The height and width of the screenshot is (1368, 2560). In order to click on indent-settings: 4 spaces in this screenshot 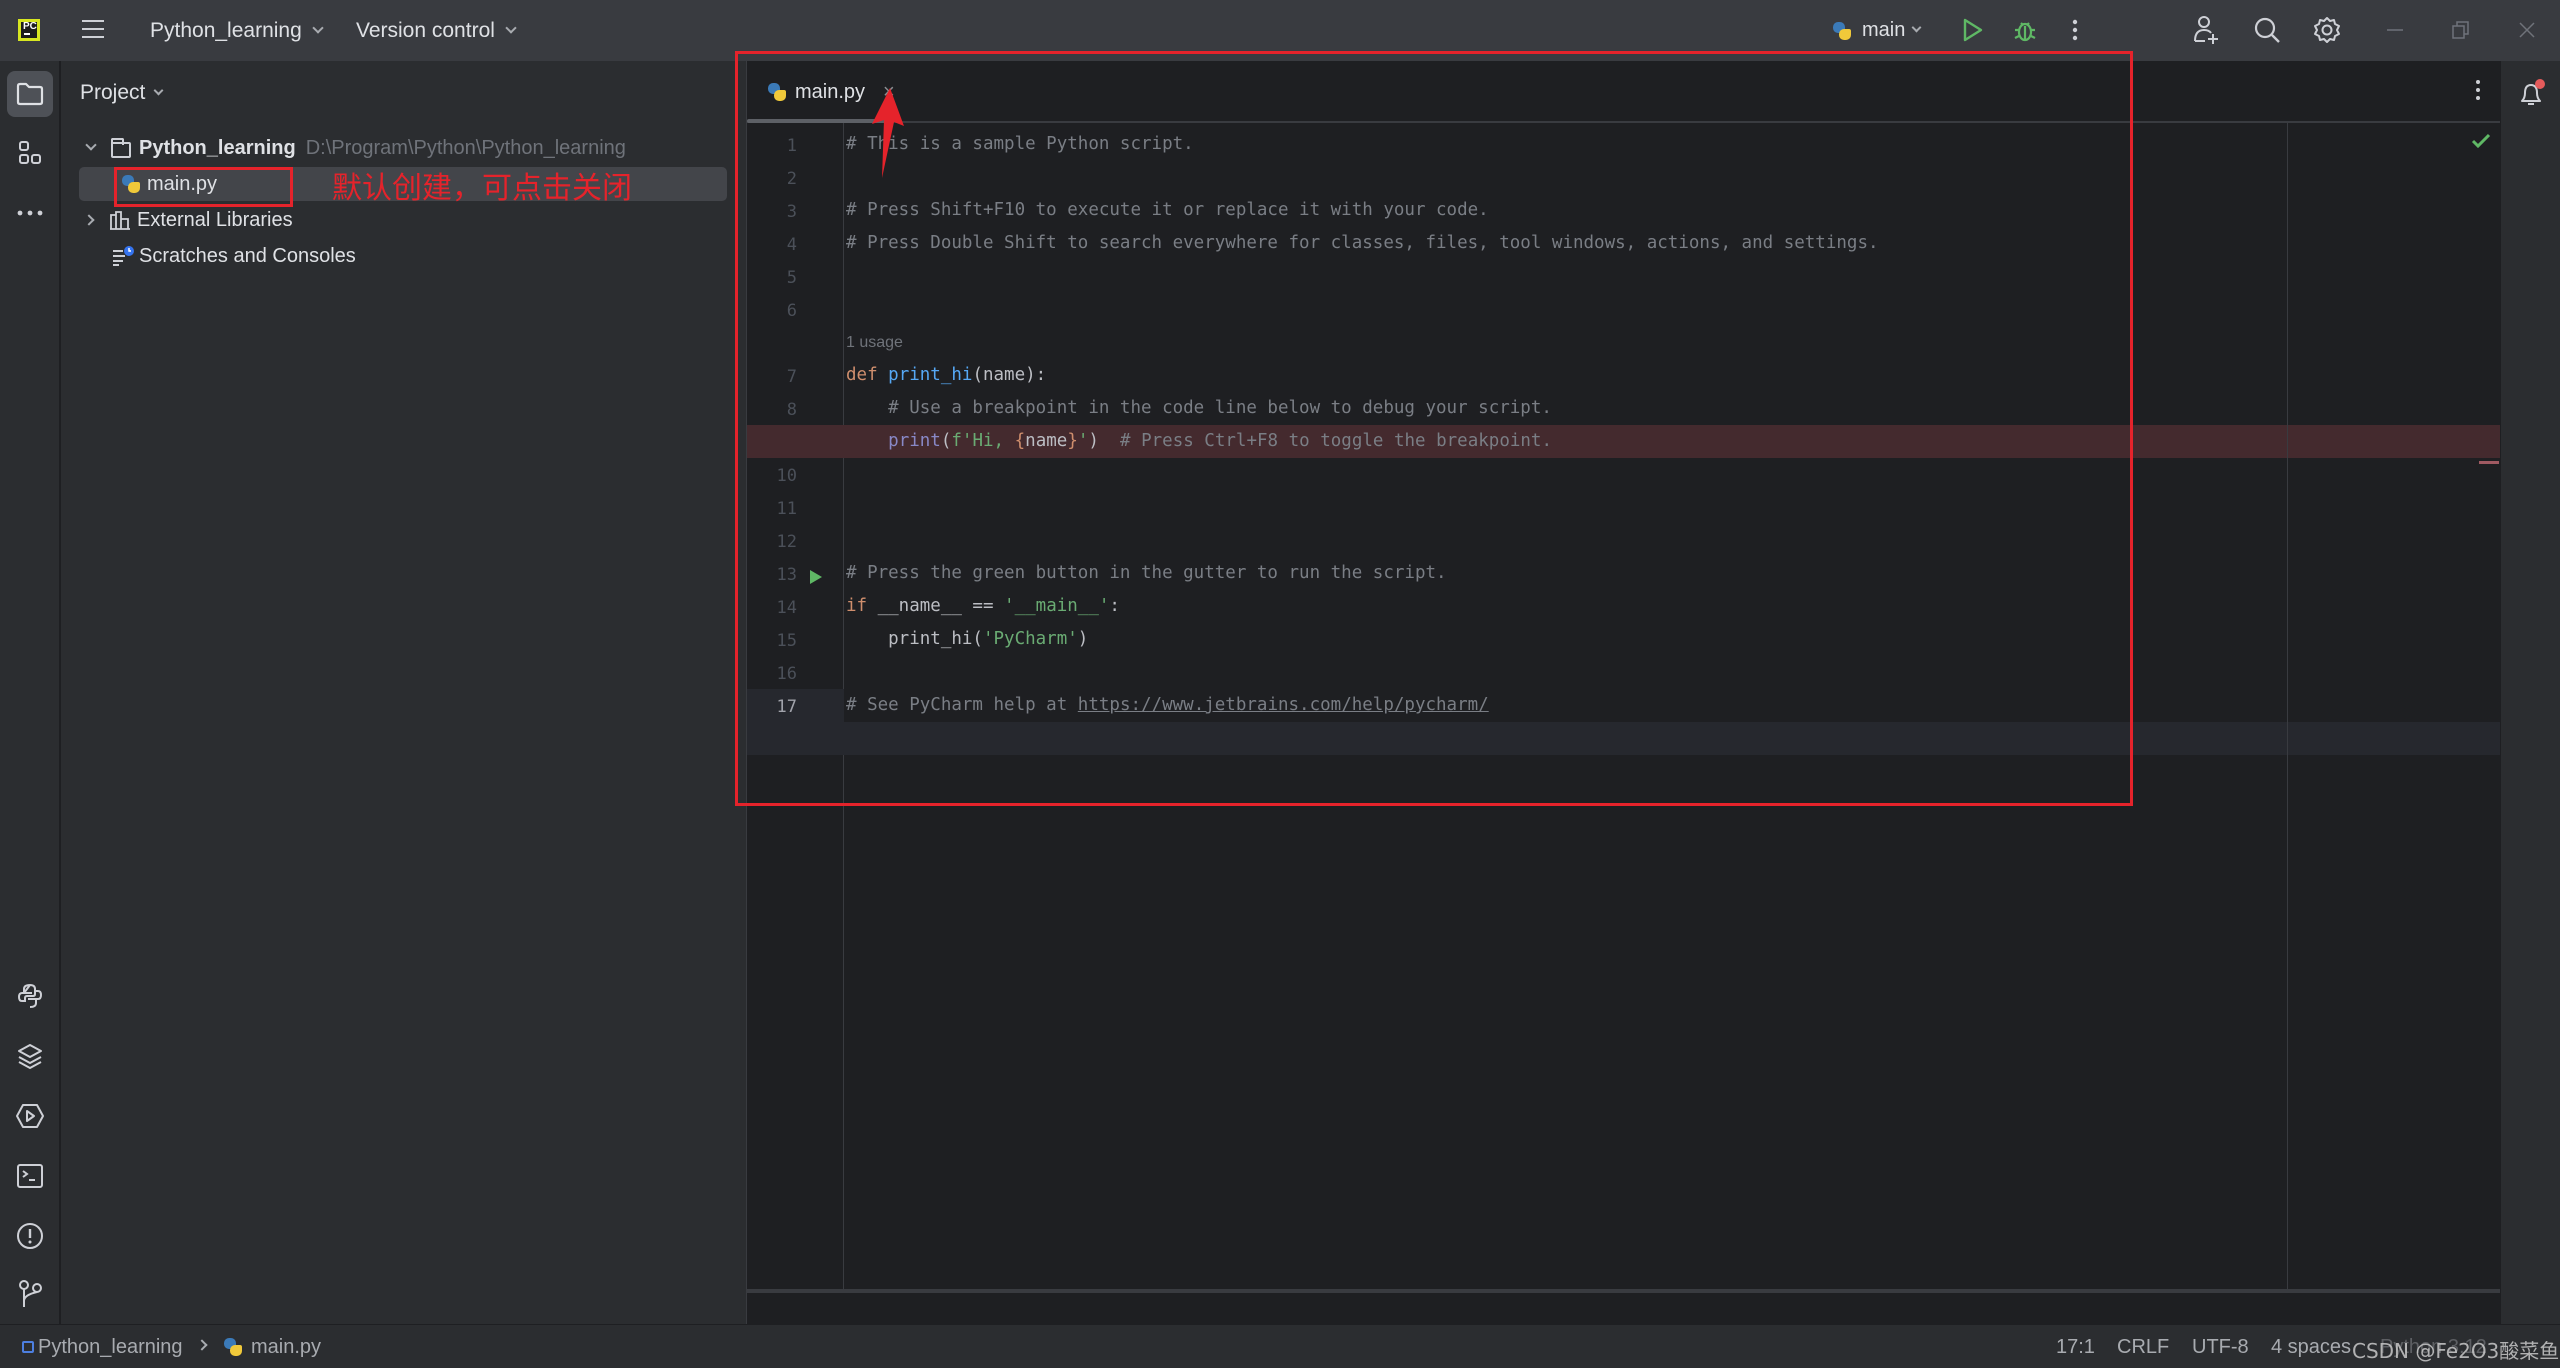, I will do `click(2311, 1346)`.